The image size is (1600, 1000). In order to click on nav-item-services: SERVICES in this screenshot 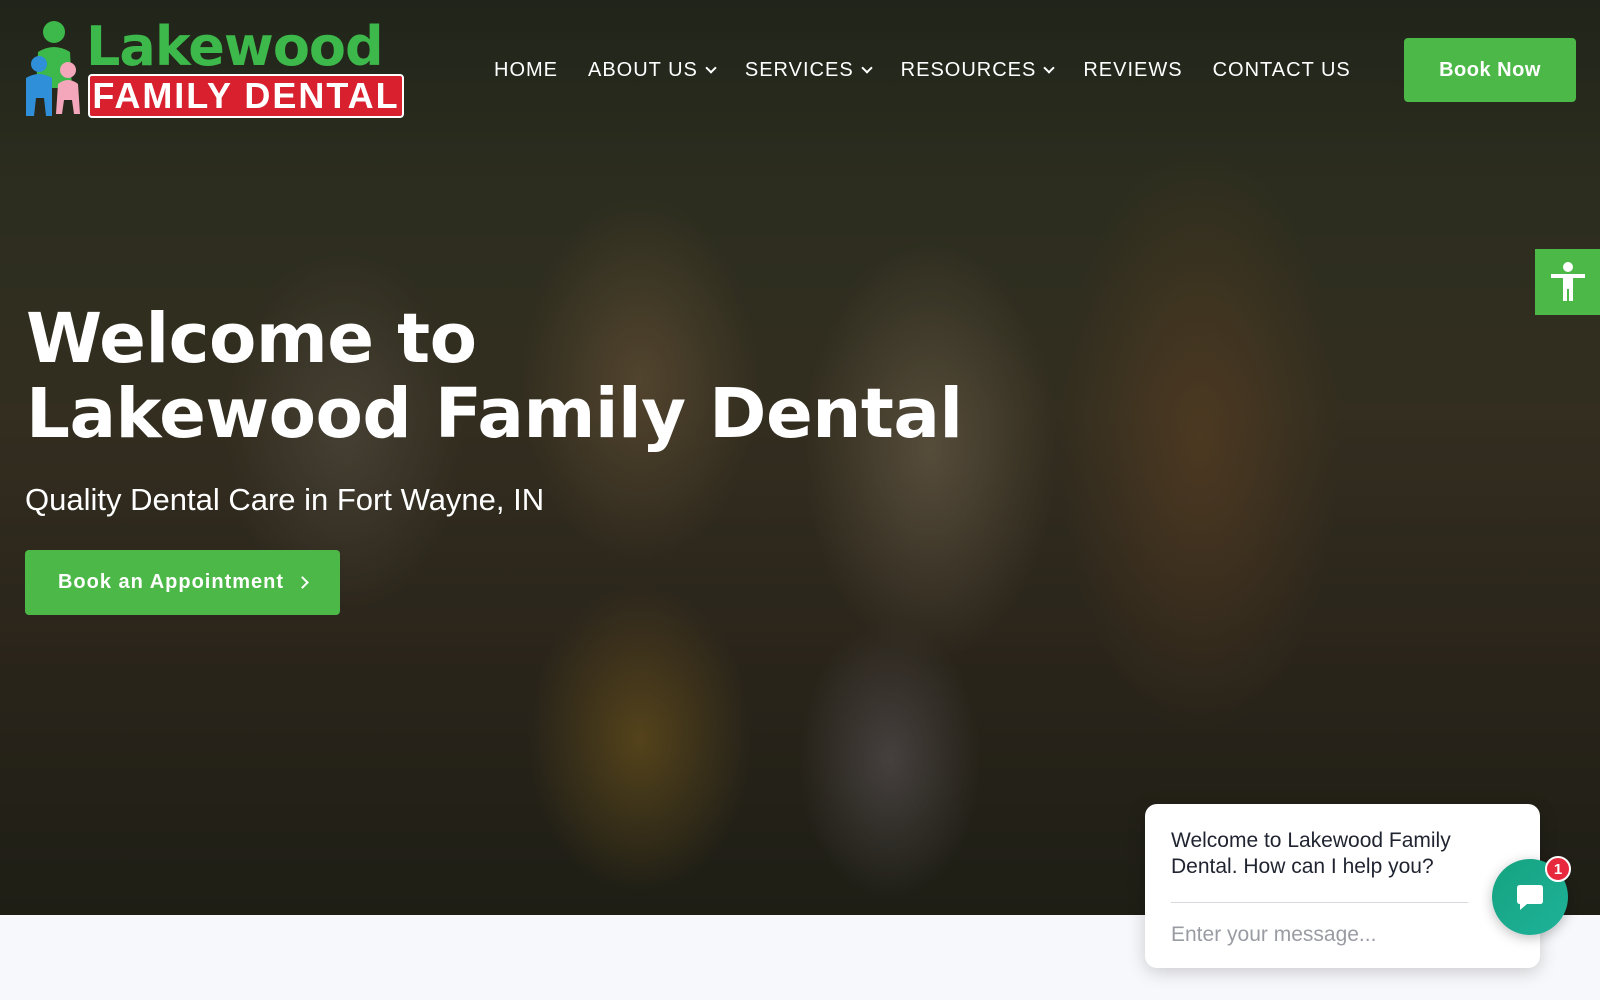, I will do `click(808, 70)`.